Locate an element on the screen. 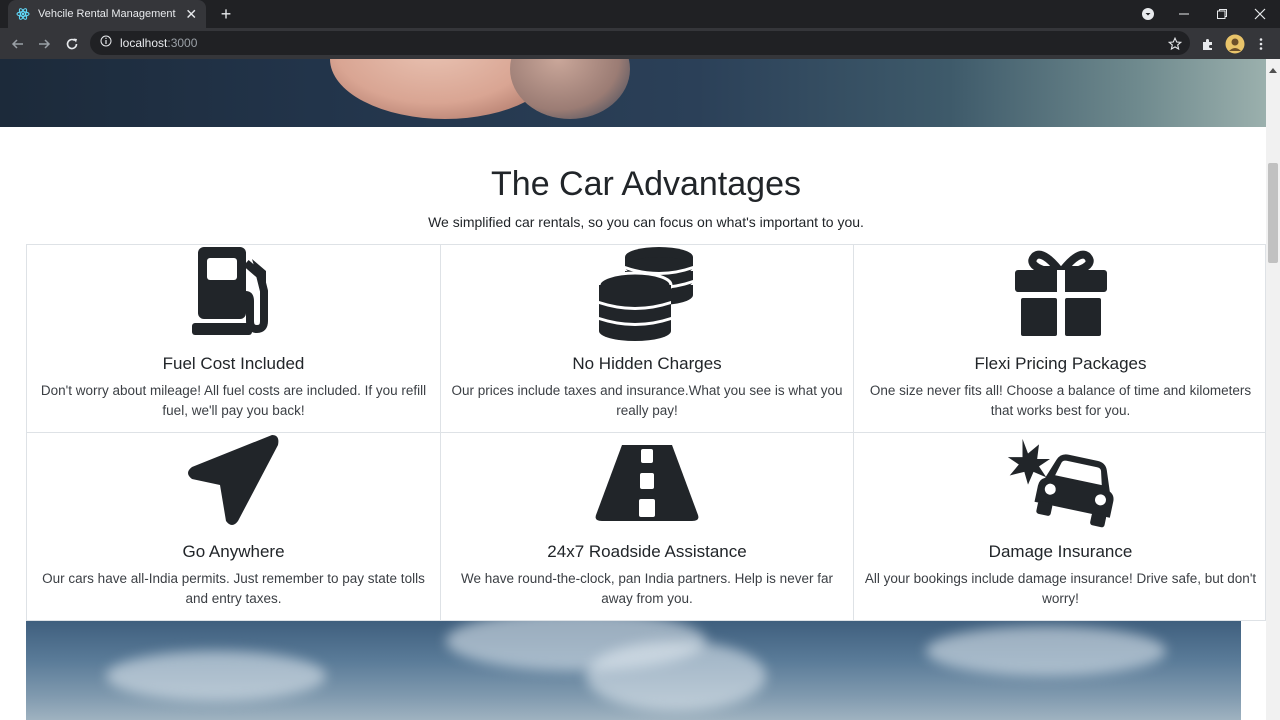 This screenshot has width=1280, height=720. url-text: localhost:3000 is located at coordinates (158, 43).